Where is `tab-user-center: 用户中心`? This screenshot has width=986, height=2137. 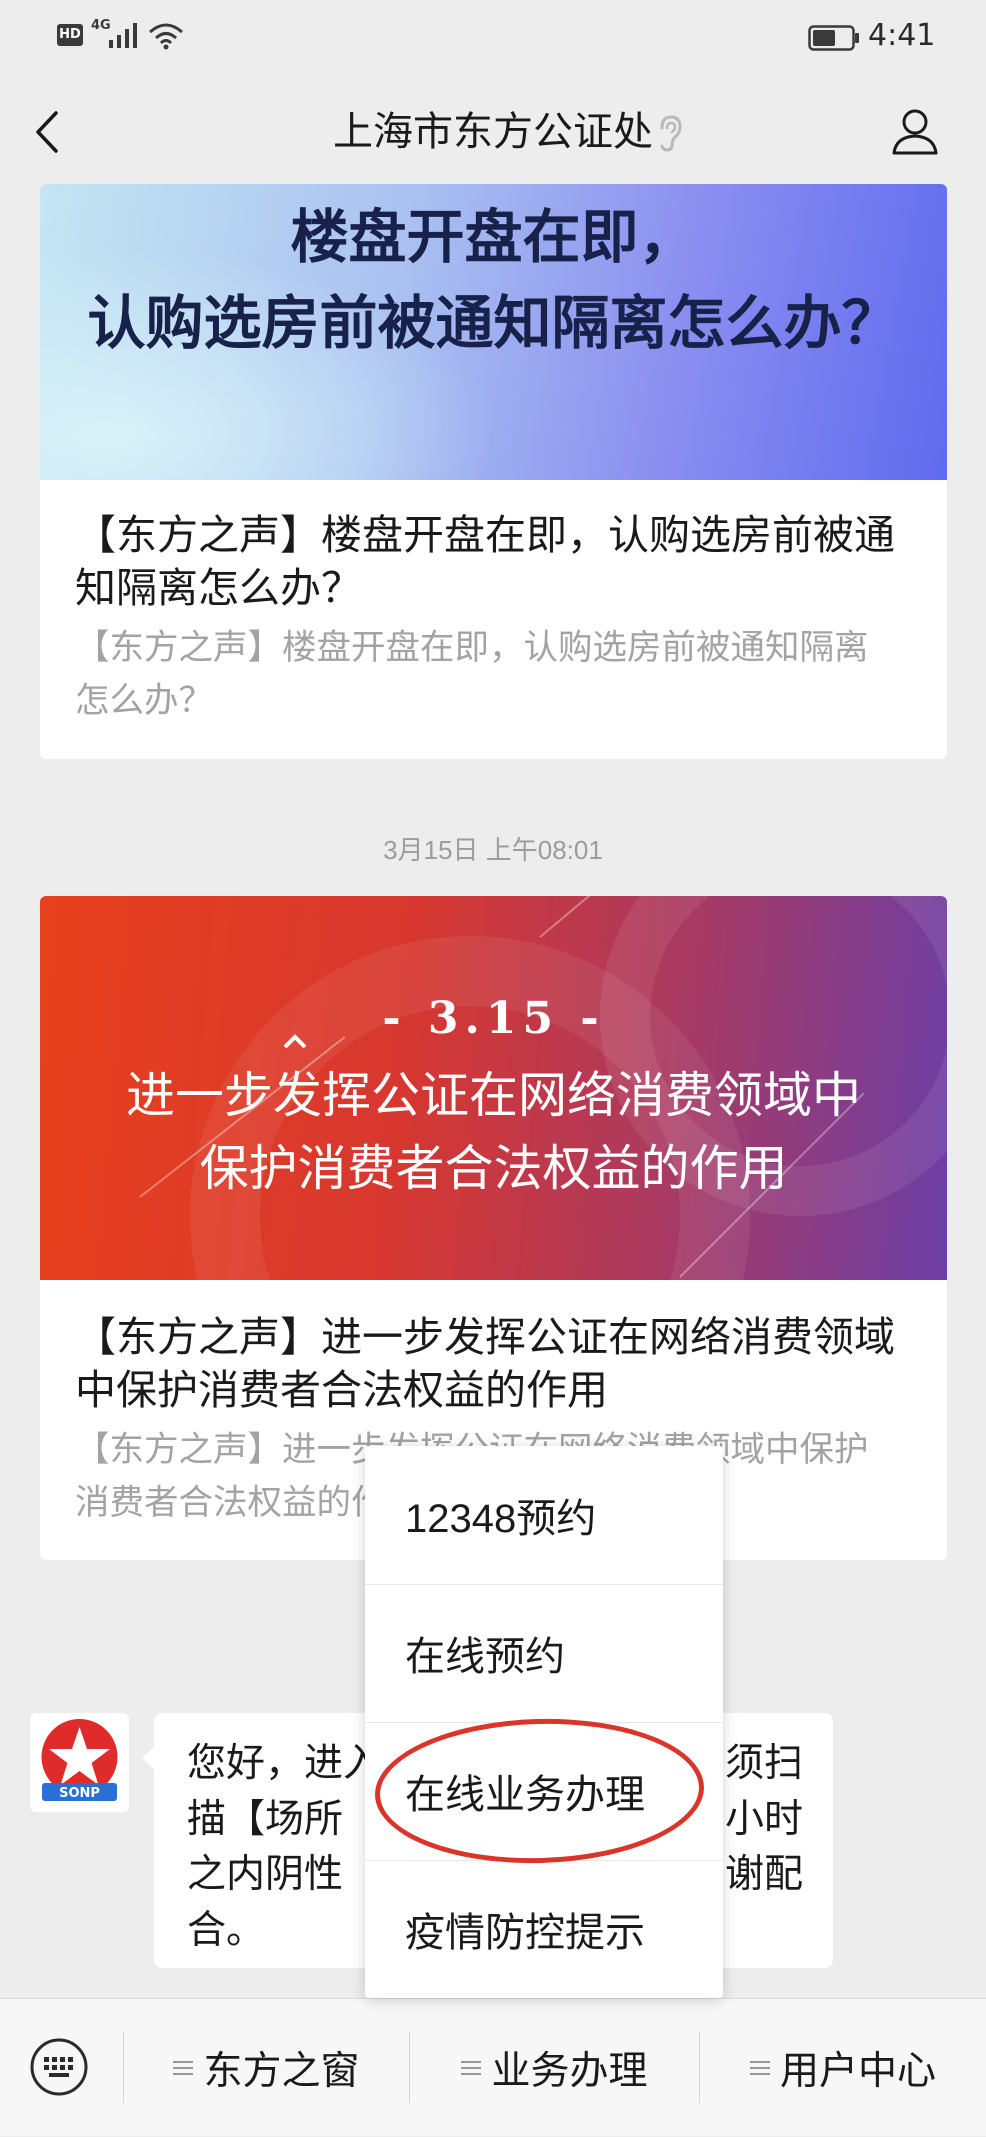
tab-user-center: 用户中心 is located at coordinates (843, 2068).